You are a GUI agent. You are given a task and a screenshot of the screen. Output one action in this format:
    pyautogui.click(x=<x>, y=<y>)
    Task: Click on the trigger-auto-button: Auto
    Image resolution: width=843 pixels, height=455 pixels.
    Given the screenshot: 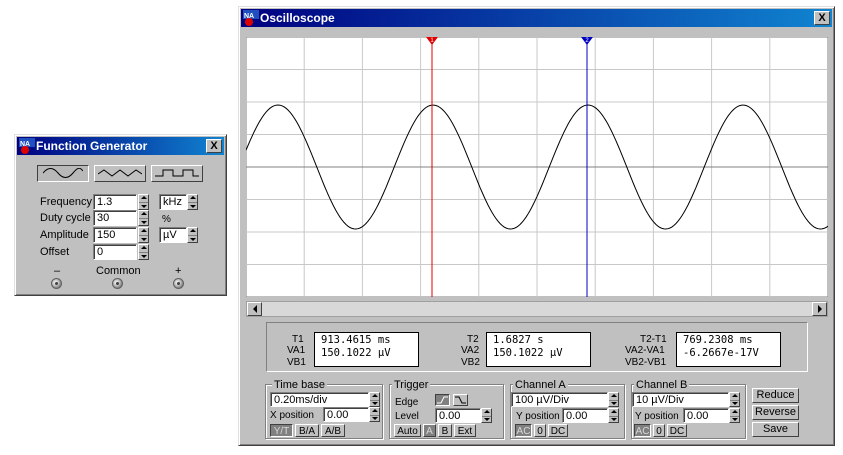 What is the action you would take?
    pyautogui.click(x=407, y=430)
    